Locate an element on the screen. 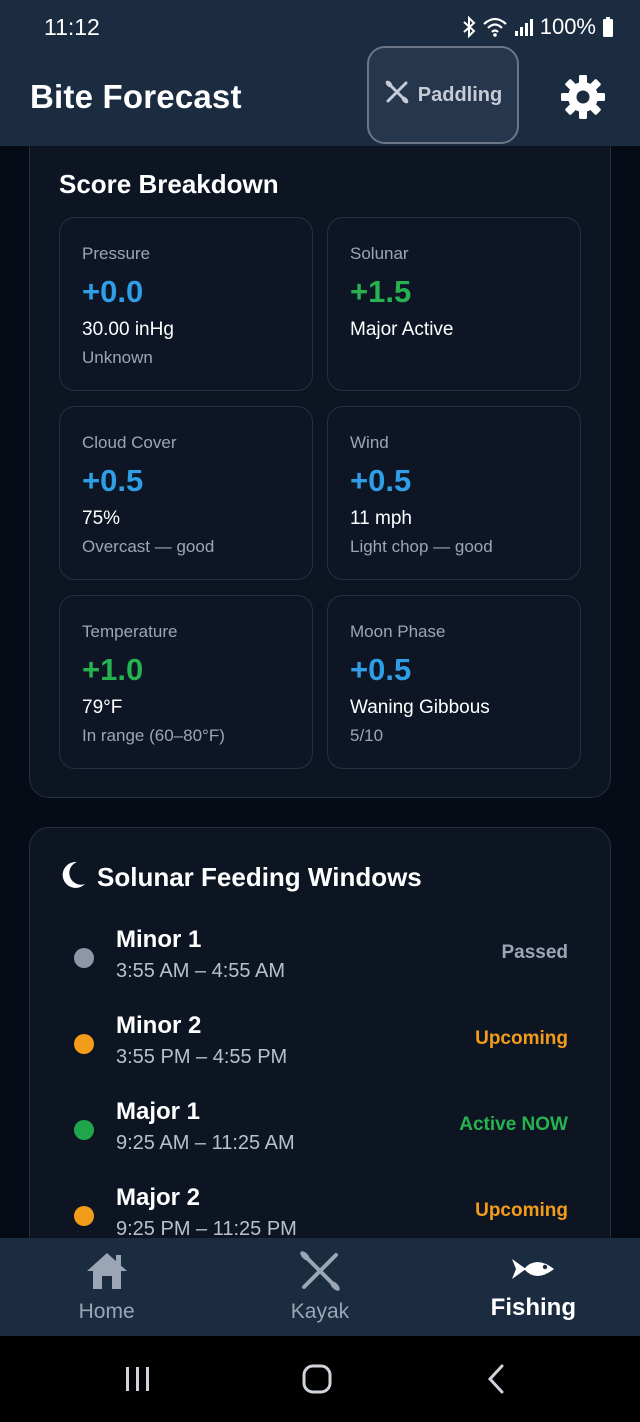  tile-note: Overcast — good is located at coordinates (148, 546).